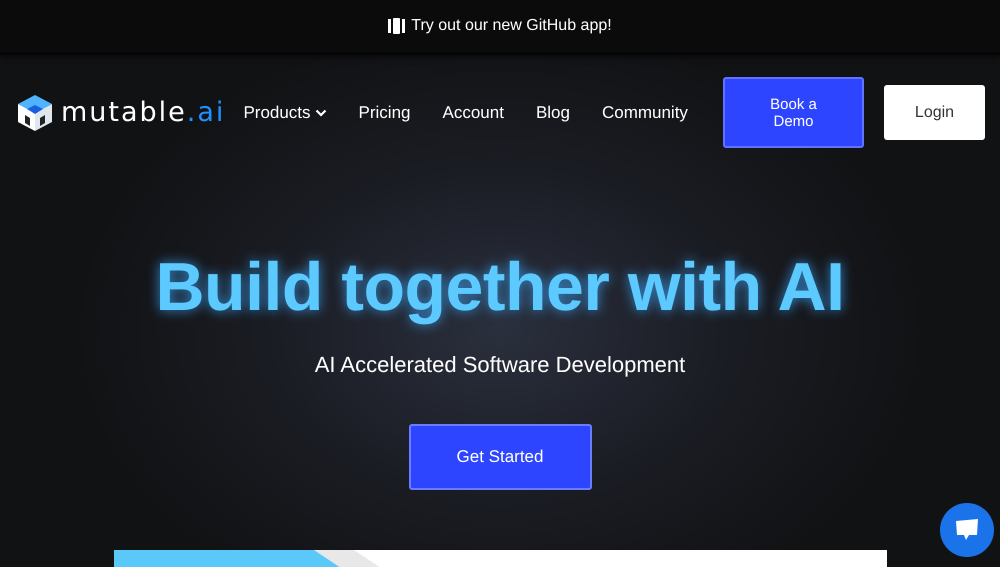 The width and height of the screenshot is (1000, 567). What do you see at coordinates (934, 112) in the screenshot?
I see `login-button: Login` at bounding box center [934, 112].